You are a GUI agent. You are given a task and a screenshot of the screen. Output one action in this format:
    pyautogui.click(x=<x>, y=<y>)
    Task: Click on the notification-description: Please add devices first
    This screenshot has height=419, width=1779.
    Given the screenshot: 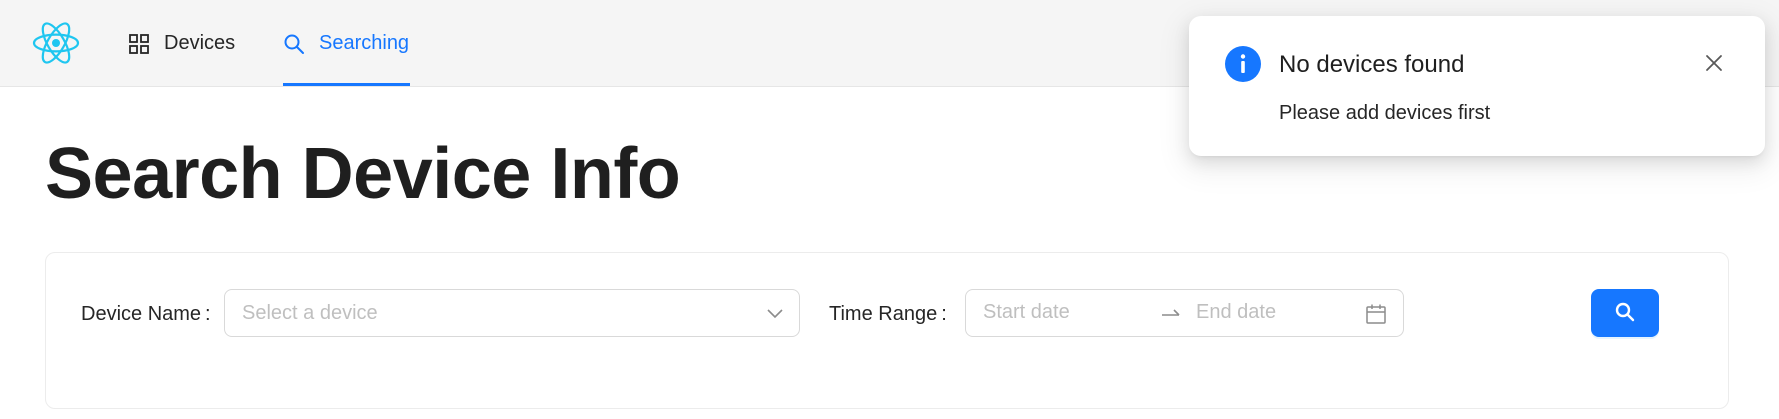 What is the action you would take?
    pyautogui.click(x=1385, y=113)
    